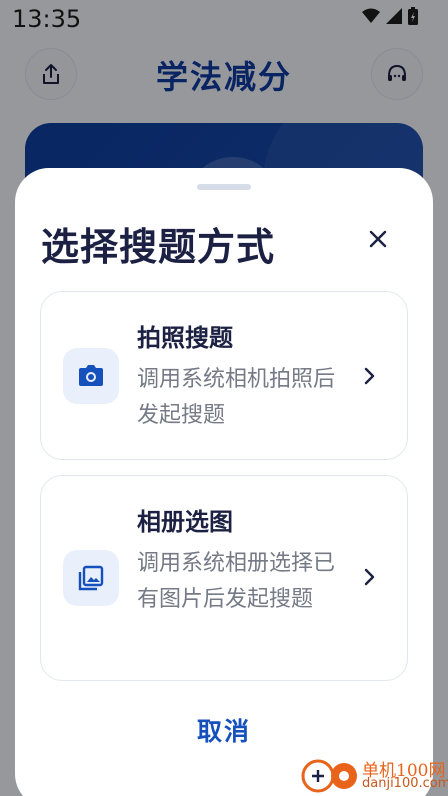 This screenshot has width=448, height=796. What do you see at coordinates (224, 187) in the screenshot?
I see `sheet-drag-handle` at bounding box center [224, 187].